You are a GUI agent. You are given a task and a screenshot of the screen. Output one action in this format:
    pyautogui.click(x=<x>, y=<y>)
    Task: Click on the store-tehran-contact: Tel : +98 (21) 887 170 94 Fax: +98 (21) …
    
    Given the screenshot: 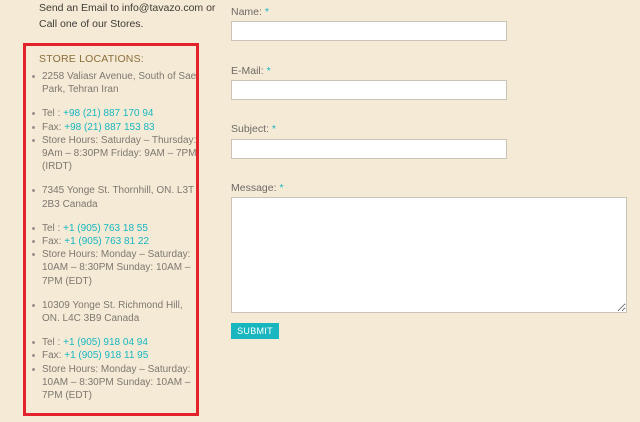 What is the action you would take?
    pyautogui.click(x=113, y=140)
    